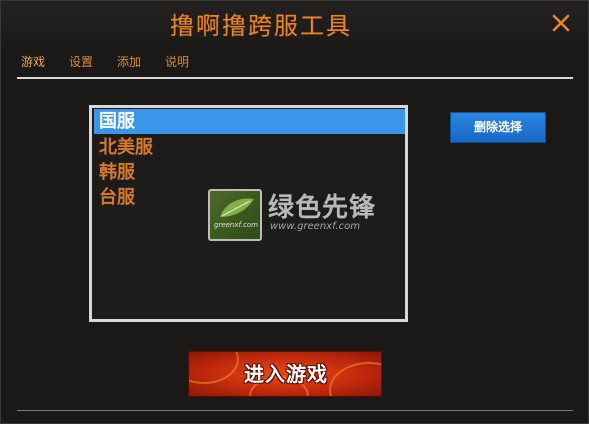 The width and height of the screenshot is (589, 424). I want to click on menu-item-game: 游戏, so click(33, 62).